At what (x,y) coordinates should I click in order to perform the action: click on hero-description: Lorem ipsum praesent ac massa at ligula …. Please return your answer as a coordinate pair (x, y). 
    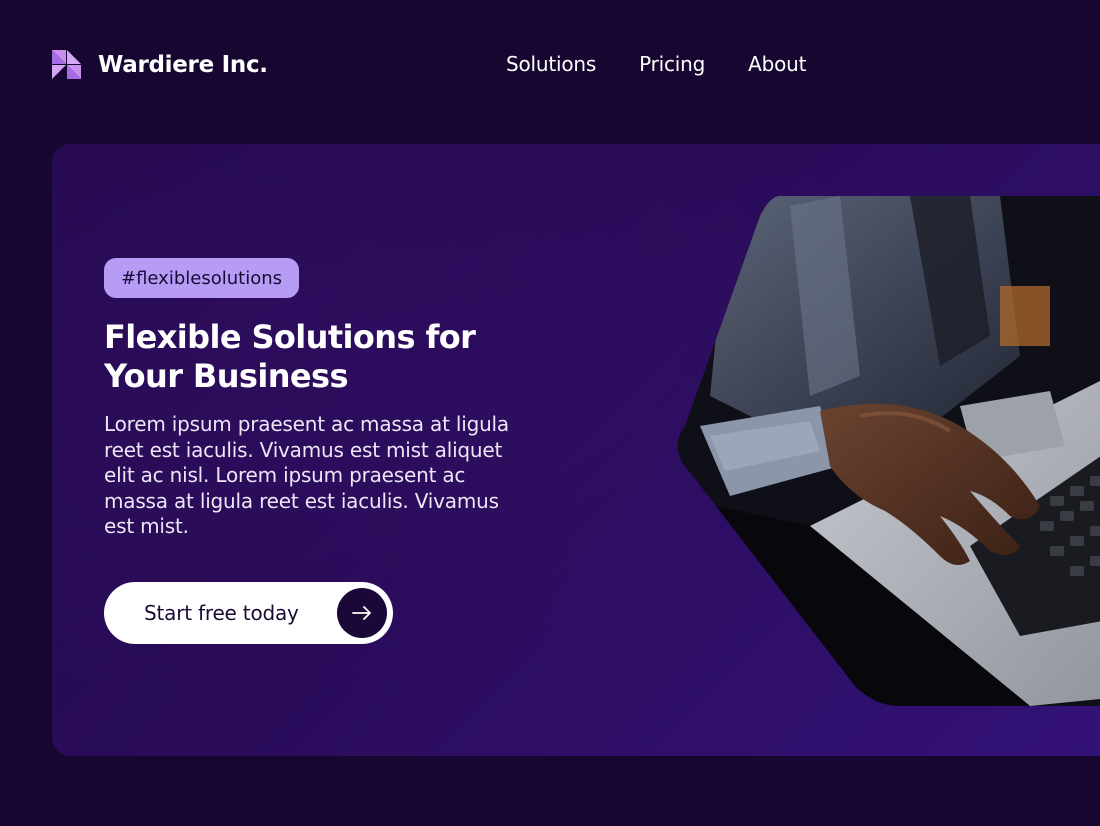
    Looking at the image, I should click on (306, 475).